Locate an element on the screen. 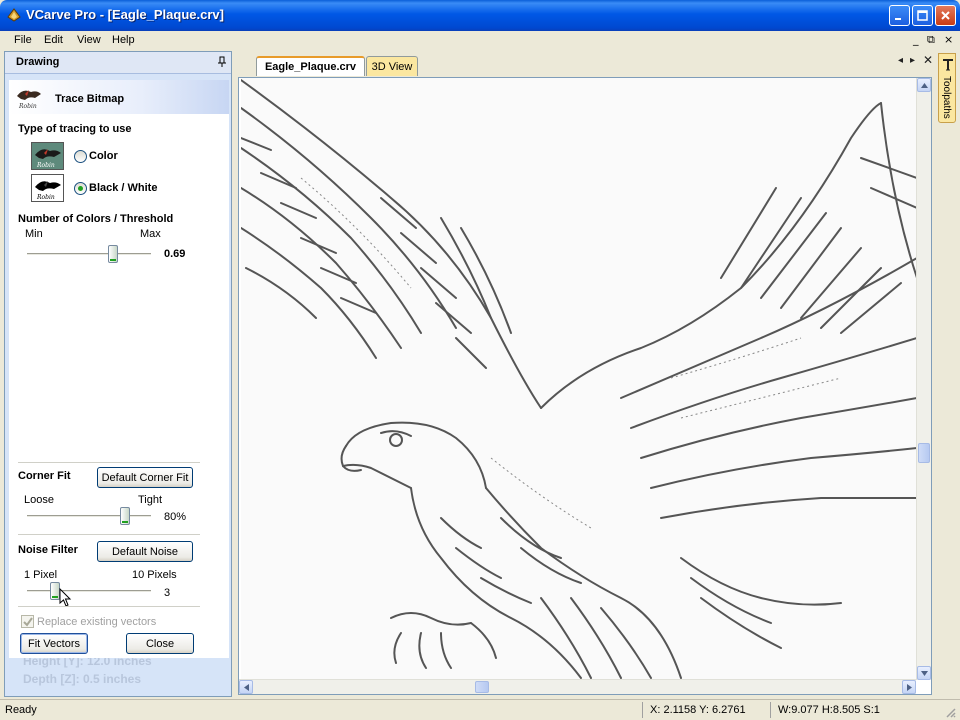 This screenshot has width=960, height=720. horizontal-scrollbar is located at coordinates (577, 686).